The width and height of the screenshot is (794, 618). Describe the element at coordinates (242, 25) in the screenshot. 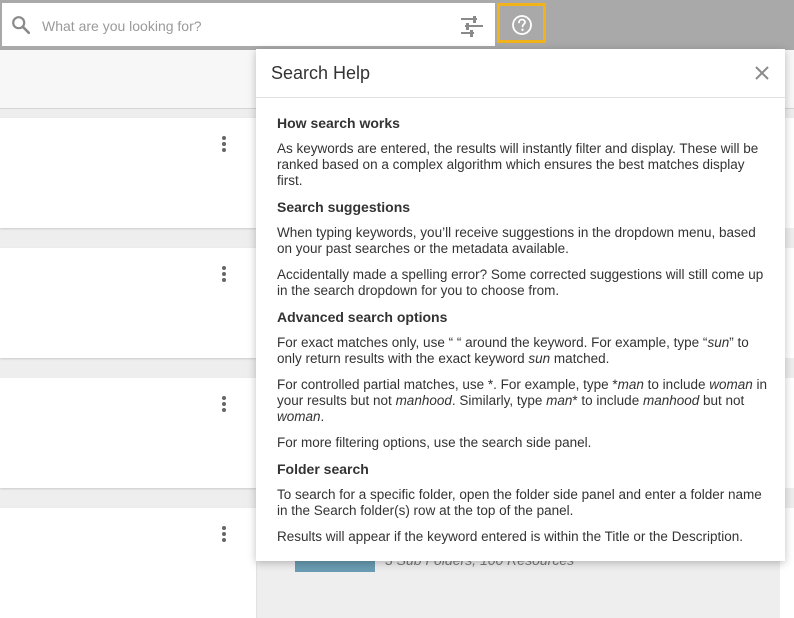

I see `search-input` at that location.